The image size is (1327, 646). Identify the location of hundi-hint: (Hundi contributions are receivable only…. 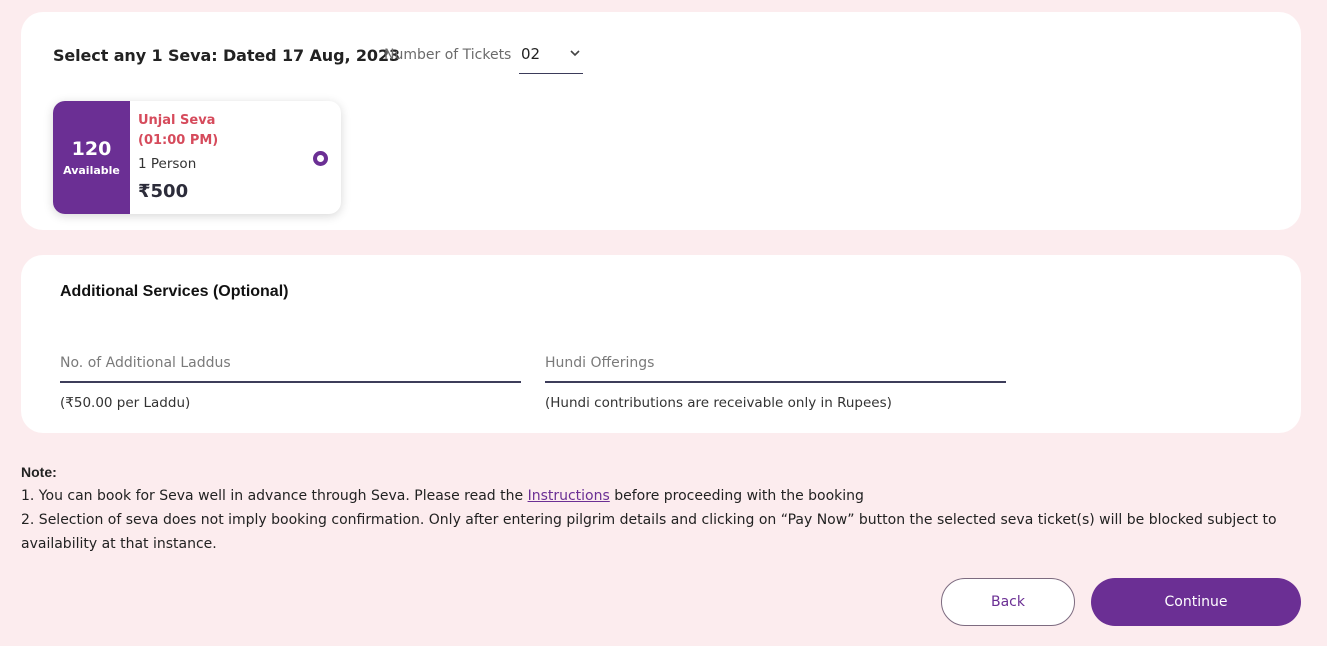
(718, 403).